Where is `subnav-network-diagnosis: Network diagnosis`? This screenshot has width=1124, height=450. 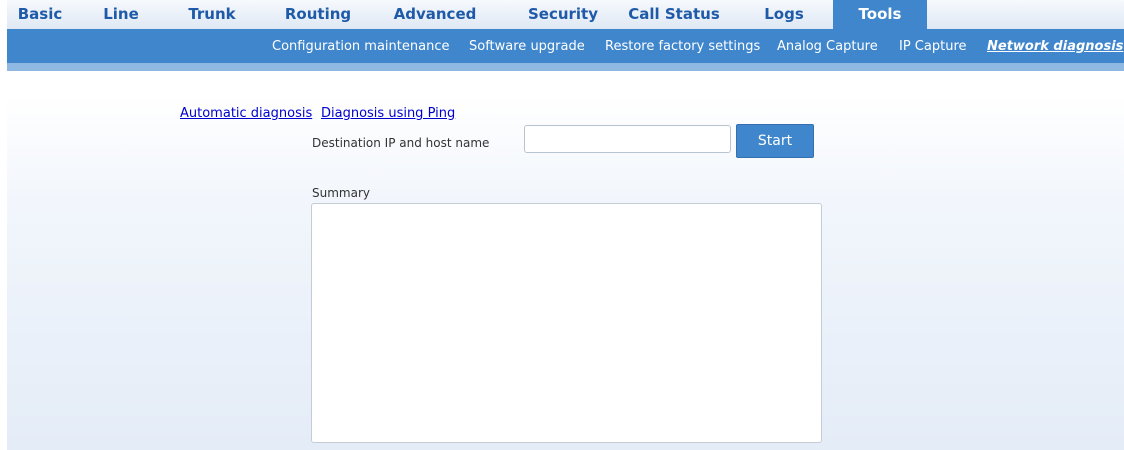
subnav-network-diagnosis: Network diagnosis is located at coordinates (1055, 46).